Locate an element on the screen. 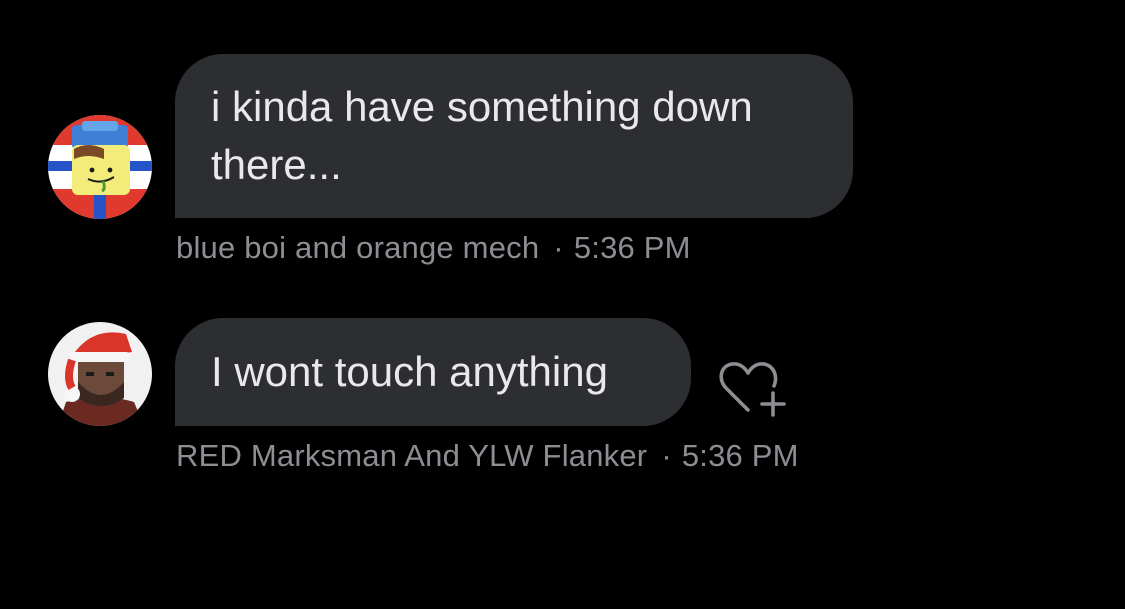 The width and height of the screenshot is (1125, 609). message-meta: blue boi and orange mech · 5:36 PM is located at coordinates (433, 248).